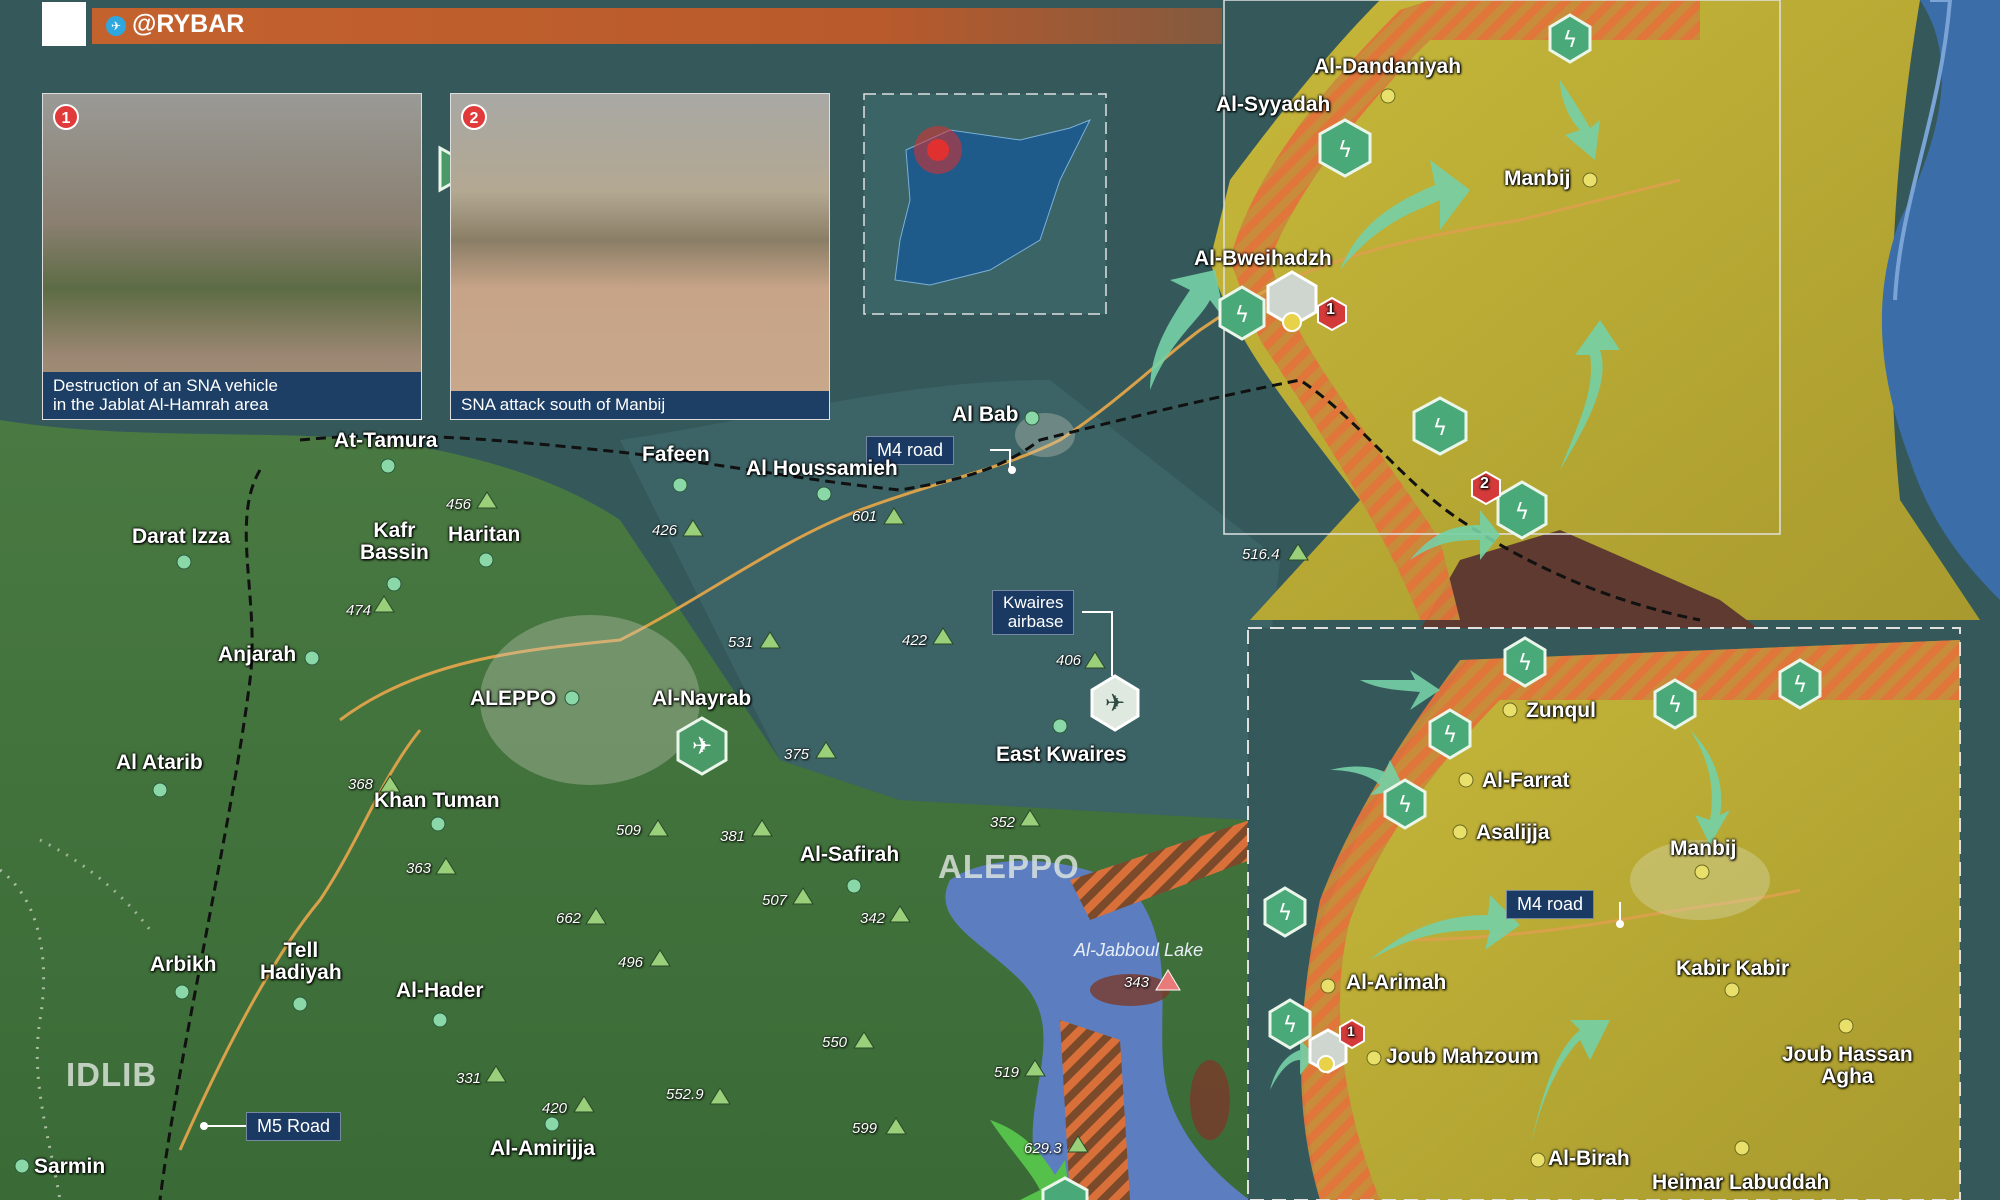  I want to click on elevation-label: 331, so click(469, 1078).